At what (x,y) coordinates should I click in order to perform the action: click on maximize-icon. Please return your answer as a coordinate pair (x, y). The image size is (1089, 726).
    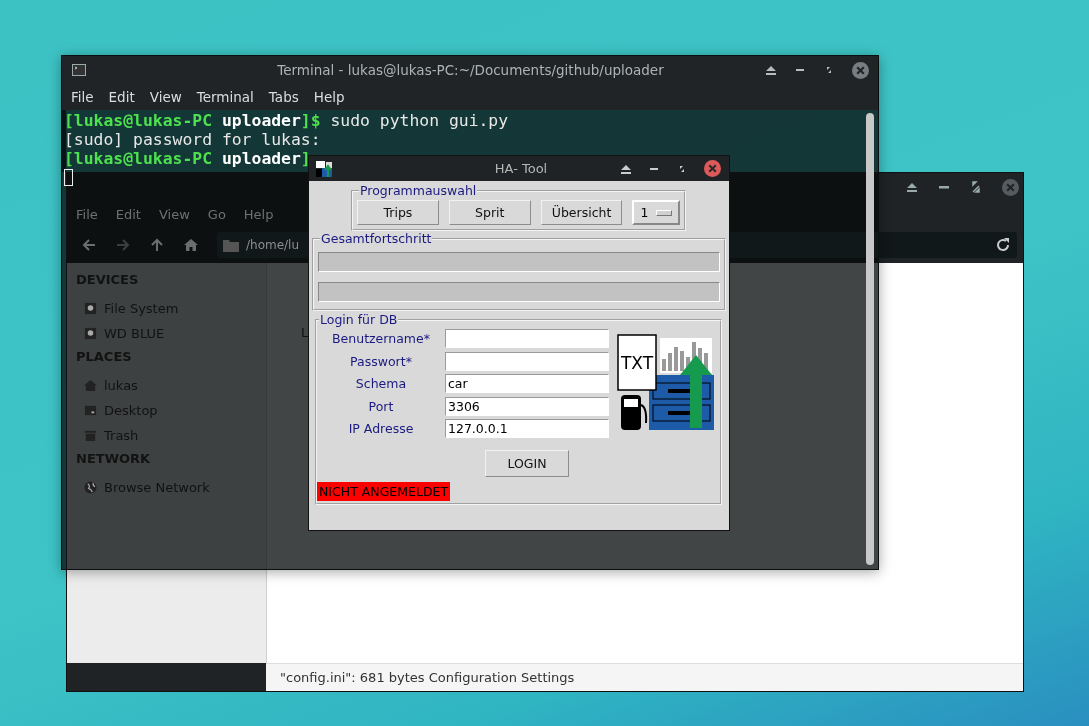
    Looking at the image, I should click on (976, 187).